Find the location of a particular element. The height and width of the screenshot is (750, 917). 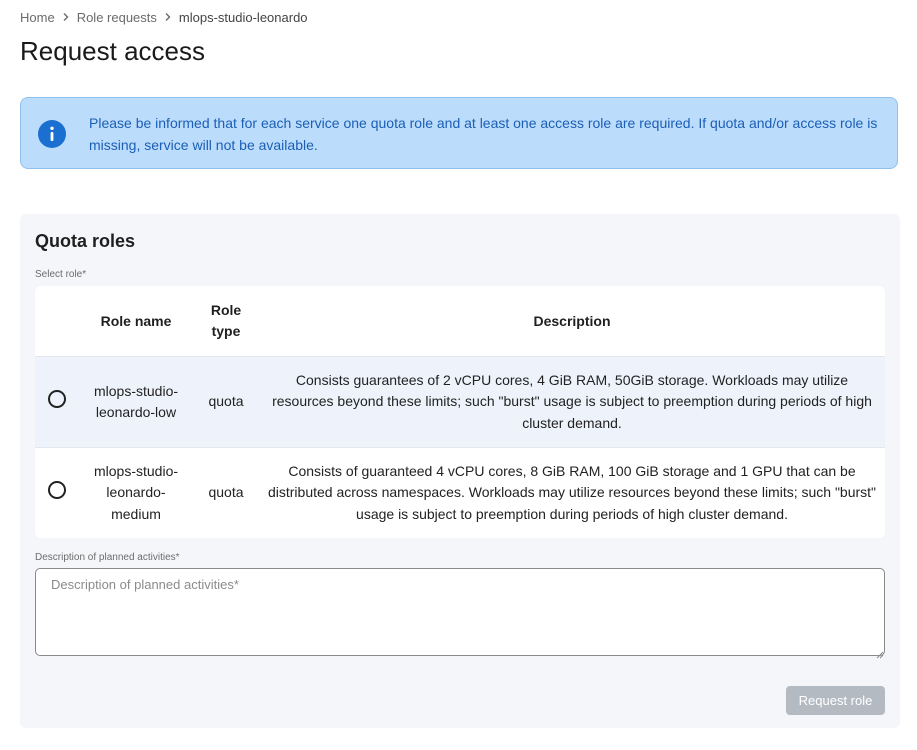

breadcrumb: Home Role requests mlops-studio-leonardo is located at coordinates (164, 17).